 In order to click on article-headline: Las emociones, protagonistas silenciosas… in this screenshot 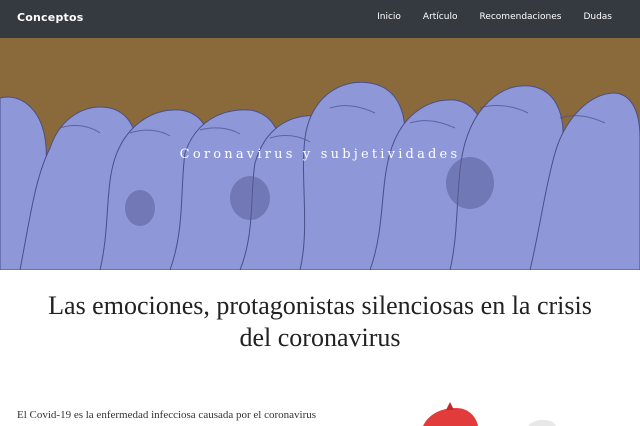, I will do `click(320, 321)`.